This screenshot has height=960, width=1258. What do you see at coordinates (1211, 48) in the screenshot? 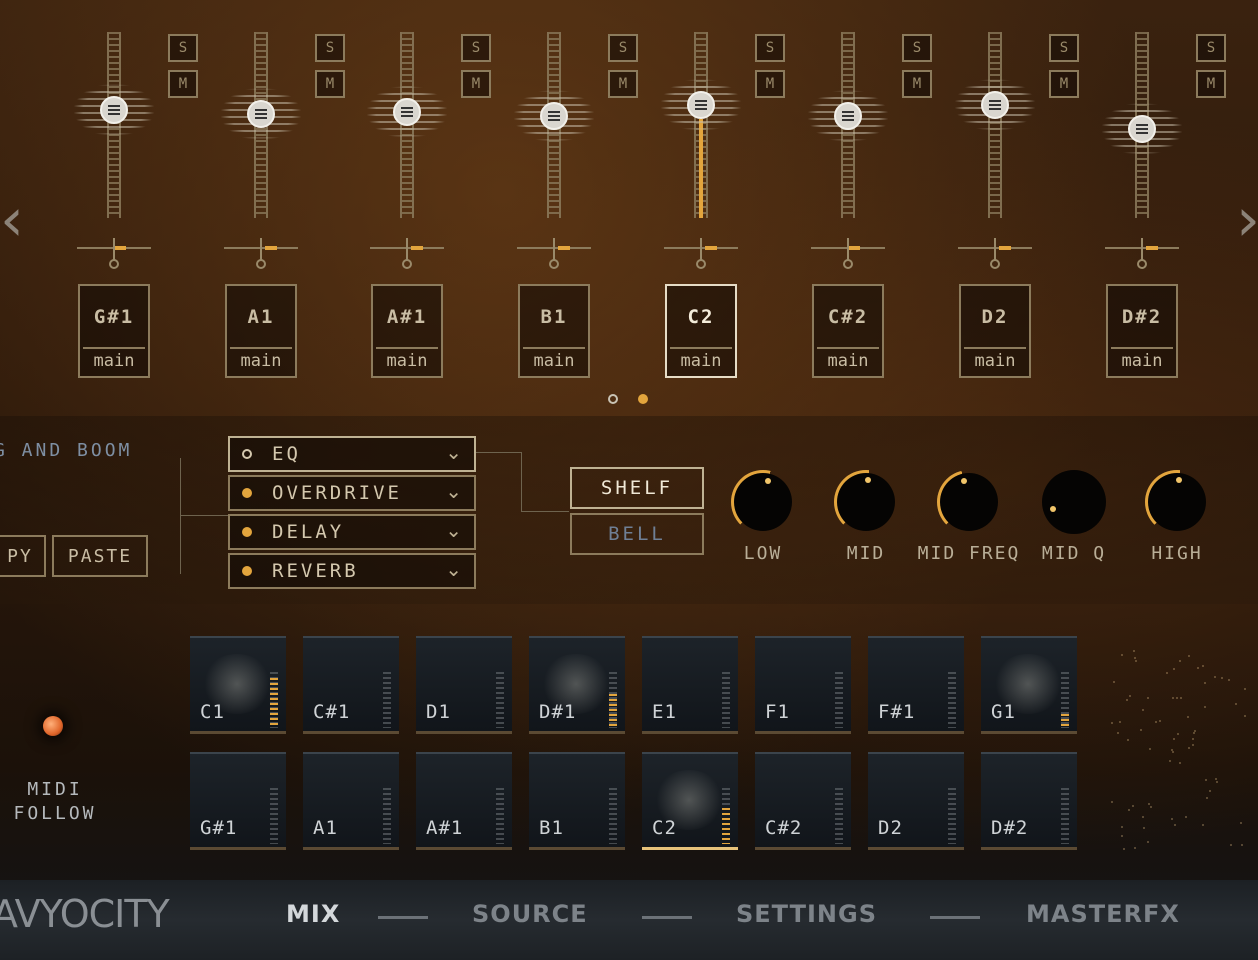
I see `solo-button: S` at bounding box center [1211, 48].